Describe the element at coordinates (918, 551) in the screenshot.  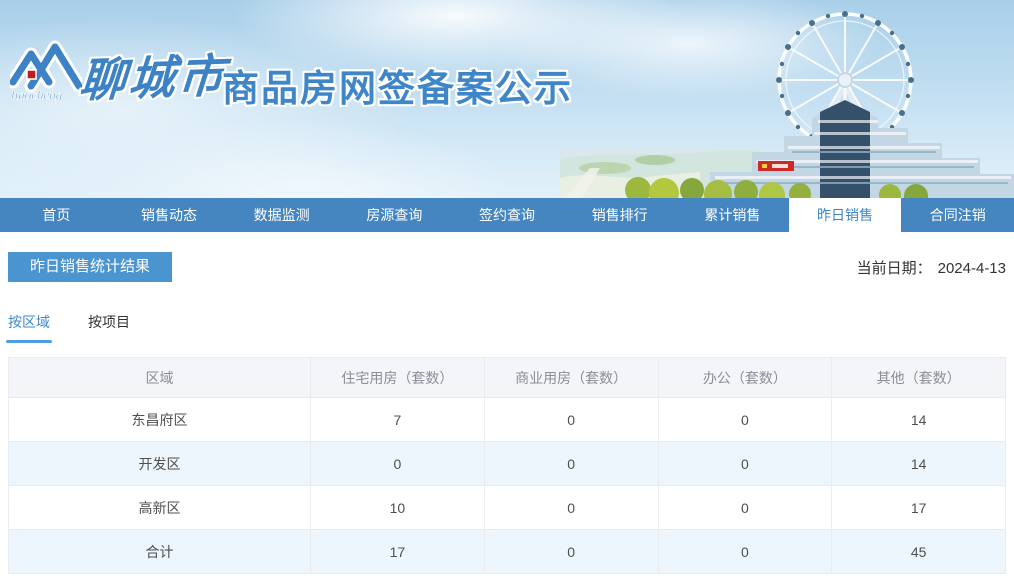
I see `cell-other: 45` at that location.